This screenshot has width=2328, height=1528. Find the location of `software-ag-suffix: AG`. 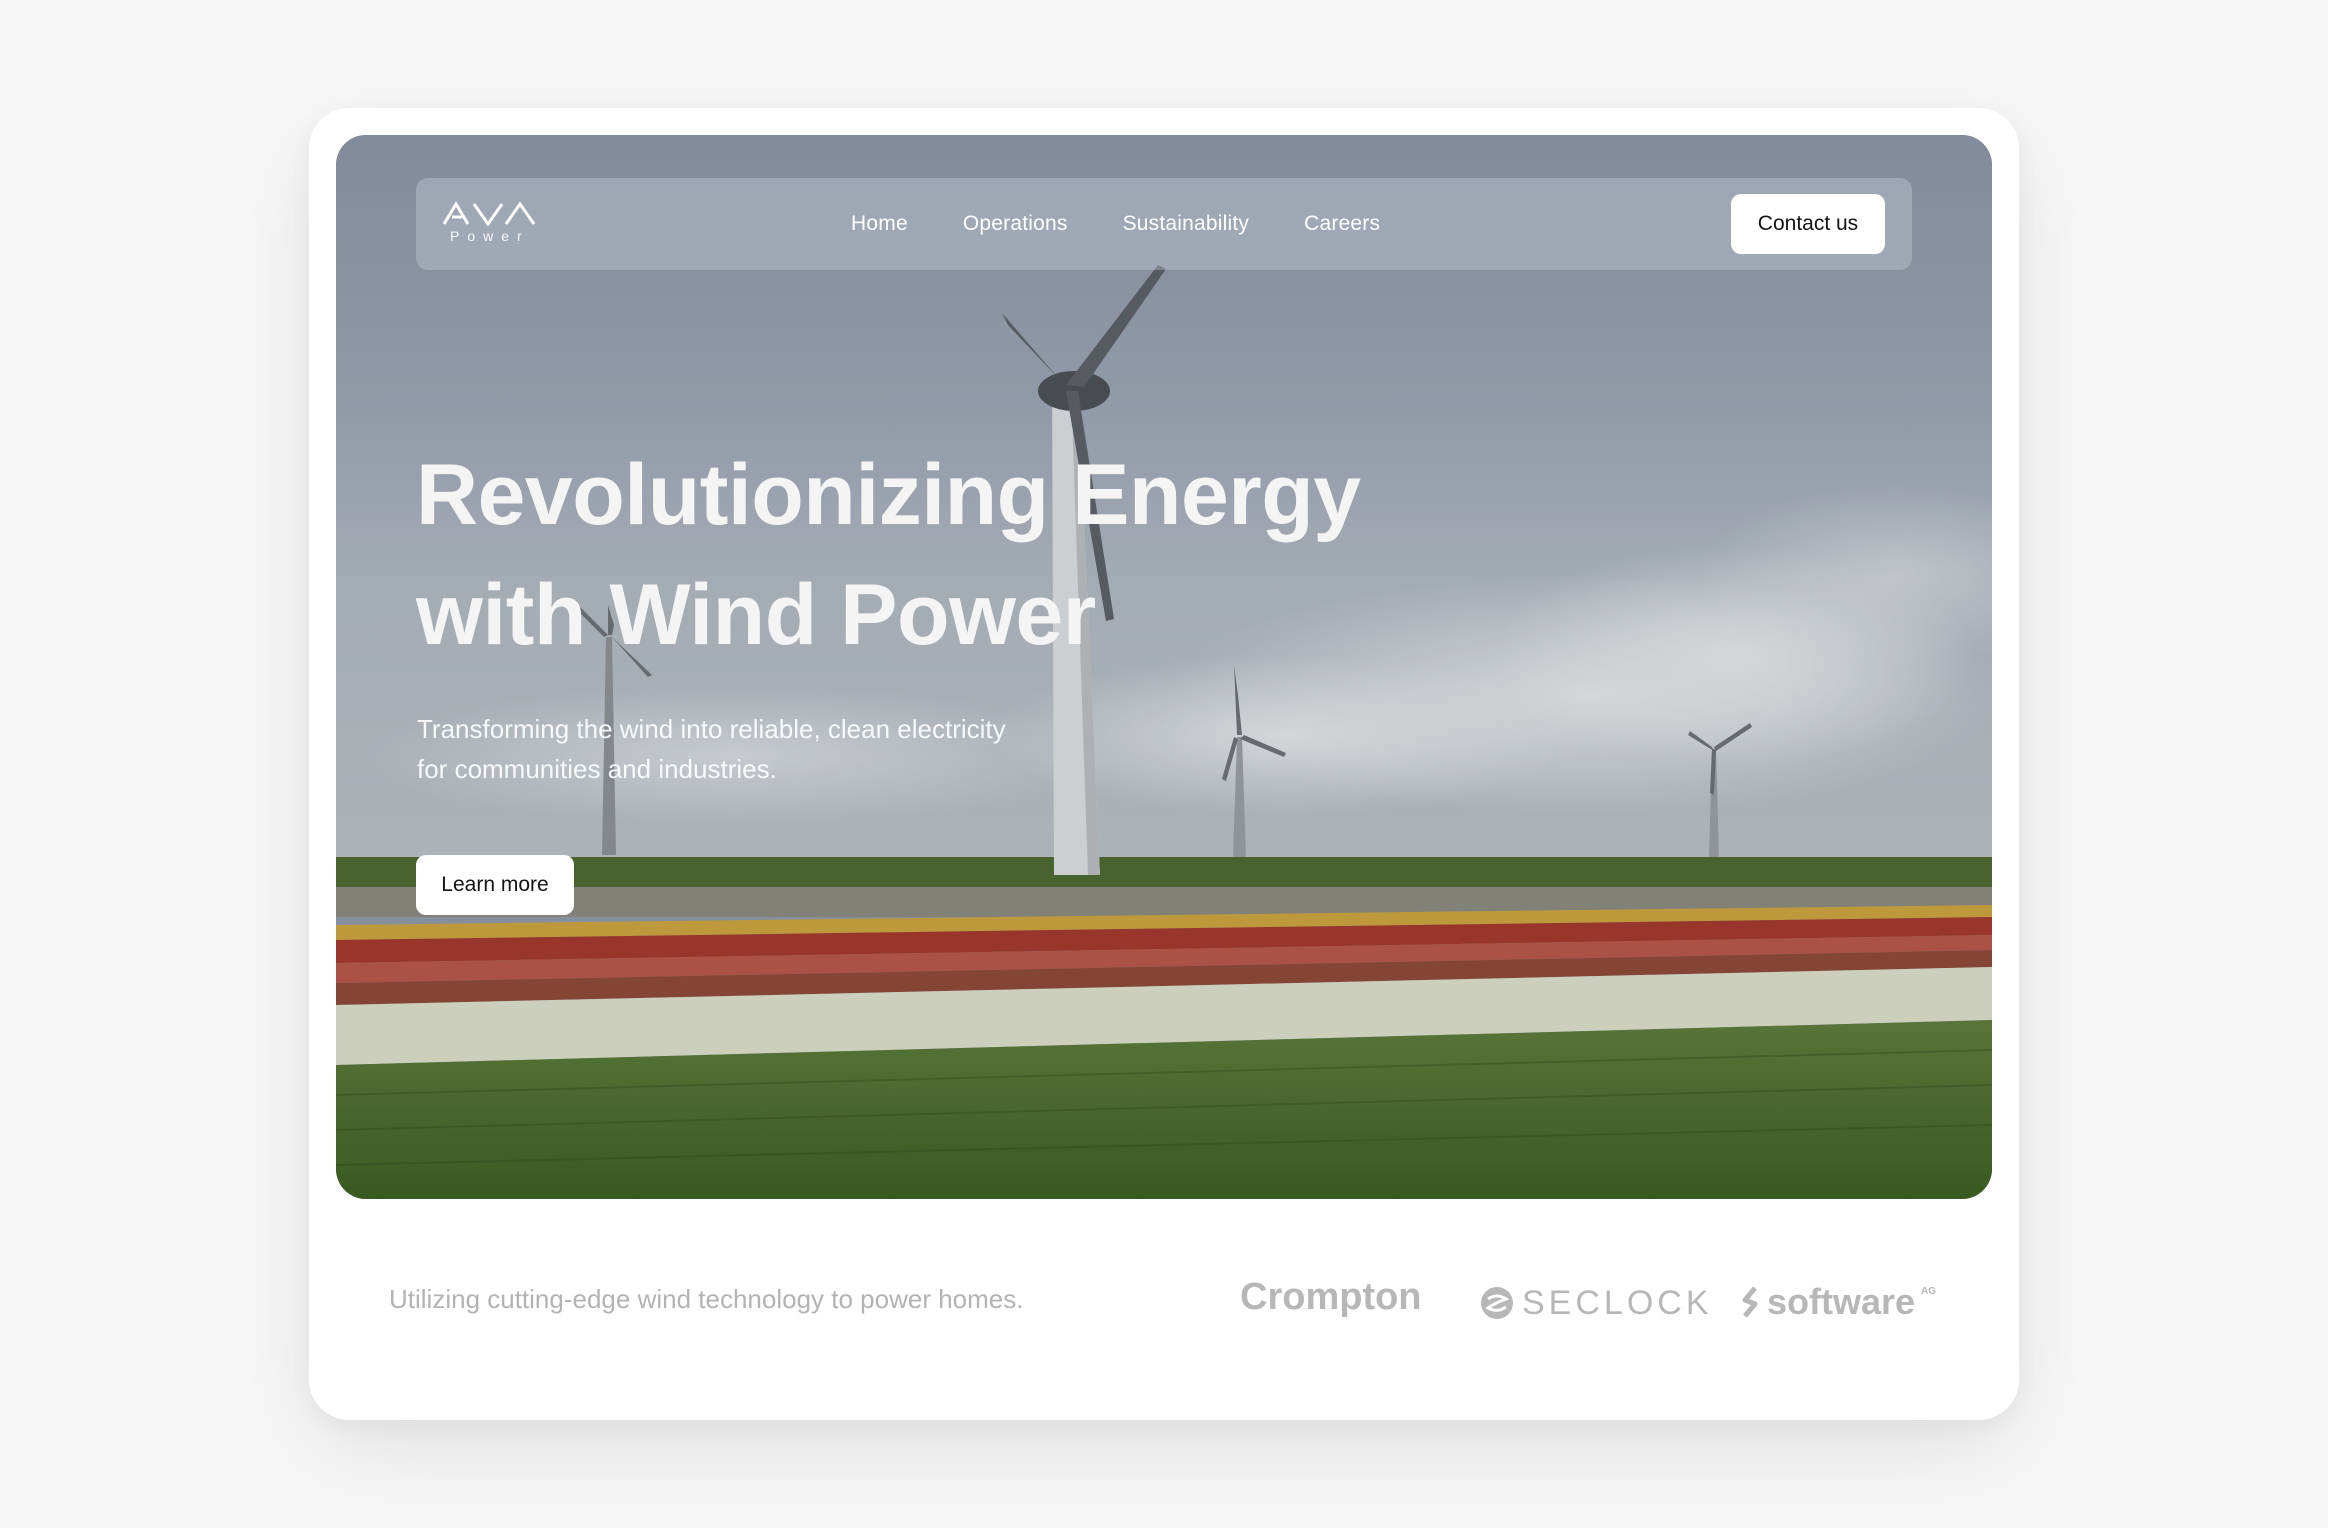

software-ag-suffix: AG is located at coordinates (1929, 1291).